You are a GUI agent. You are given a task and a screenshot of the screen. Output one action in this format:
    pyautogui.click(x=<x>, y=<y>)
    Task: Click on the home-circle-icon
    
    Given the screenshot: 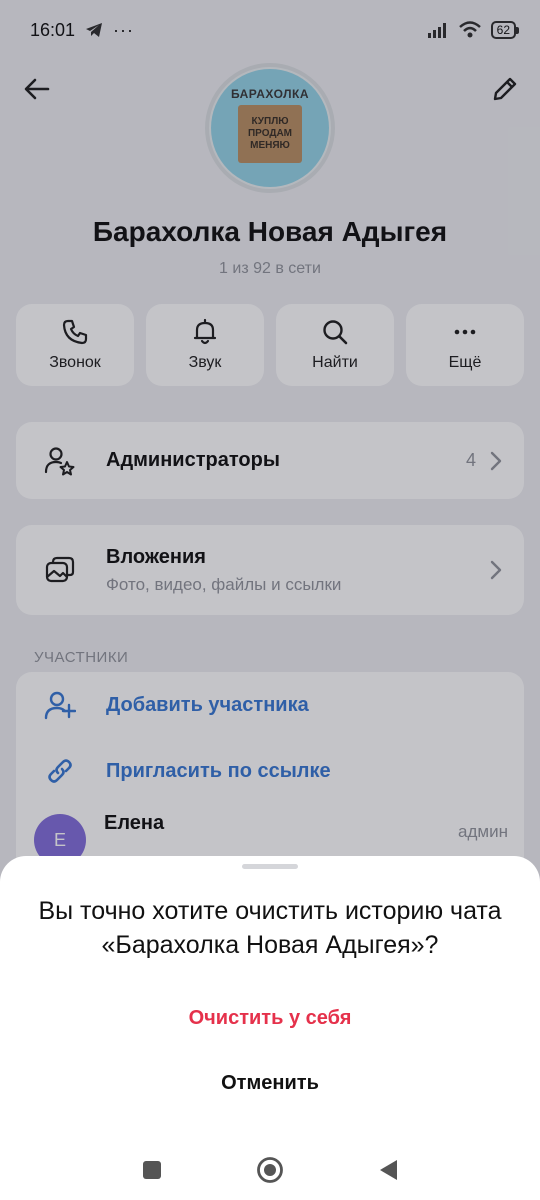 What is the action you would take?
    pyautogui.click(x=270, y=1170)
    